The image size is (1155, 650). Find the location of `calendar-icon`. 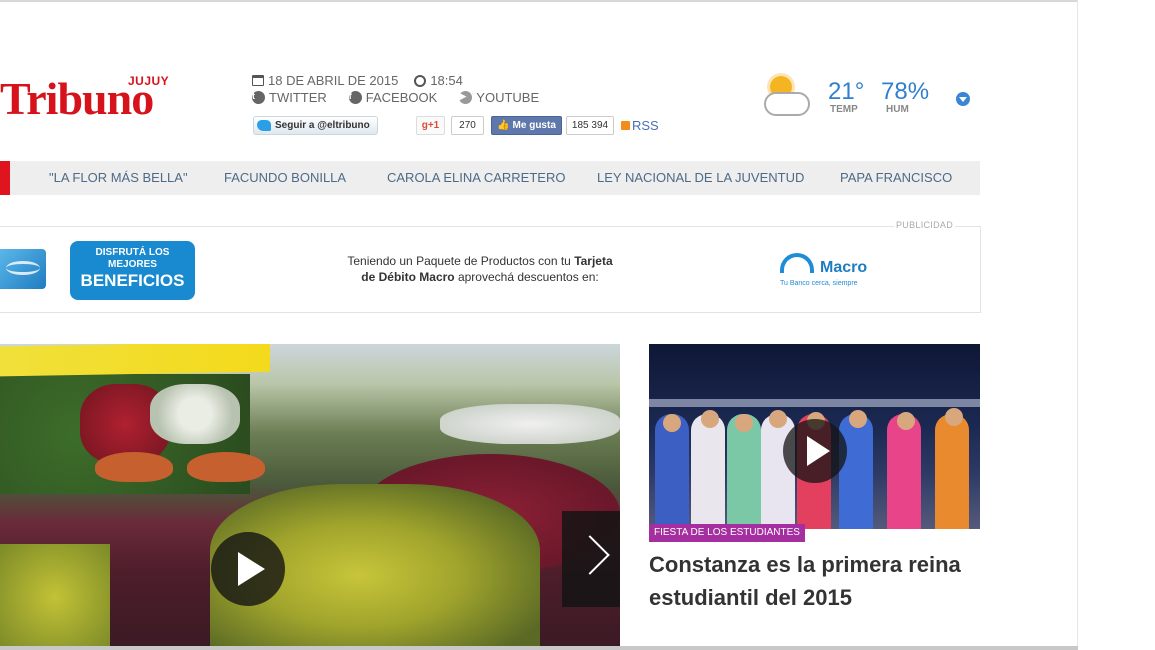

calendar-icon is located at coordinates (258, 80).